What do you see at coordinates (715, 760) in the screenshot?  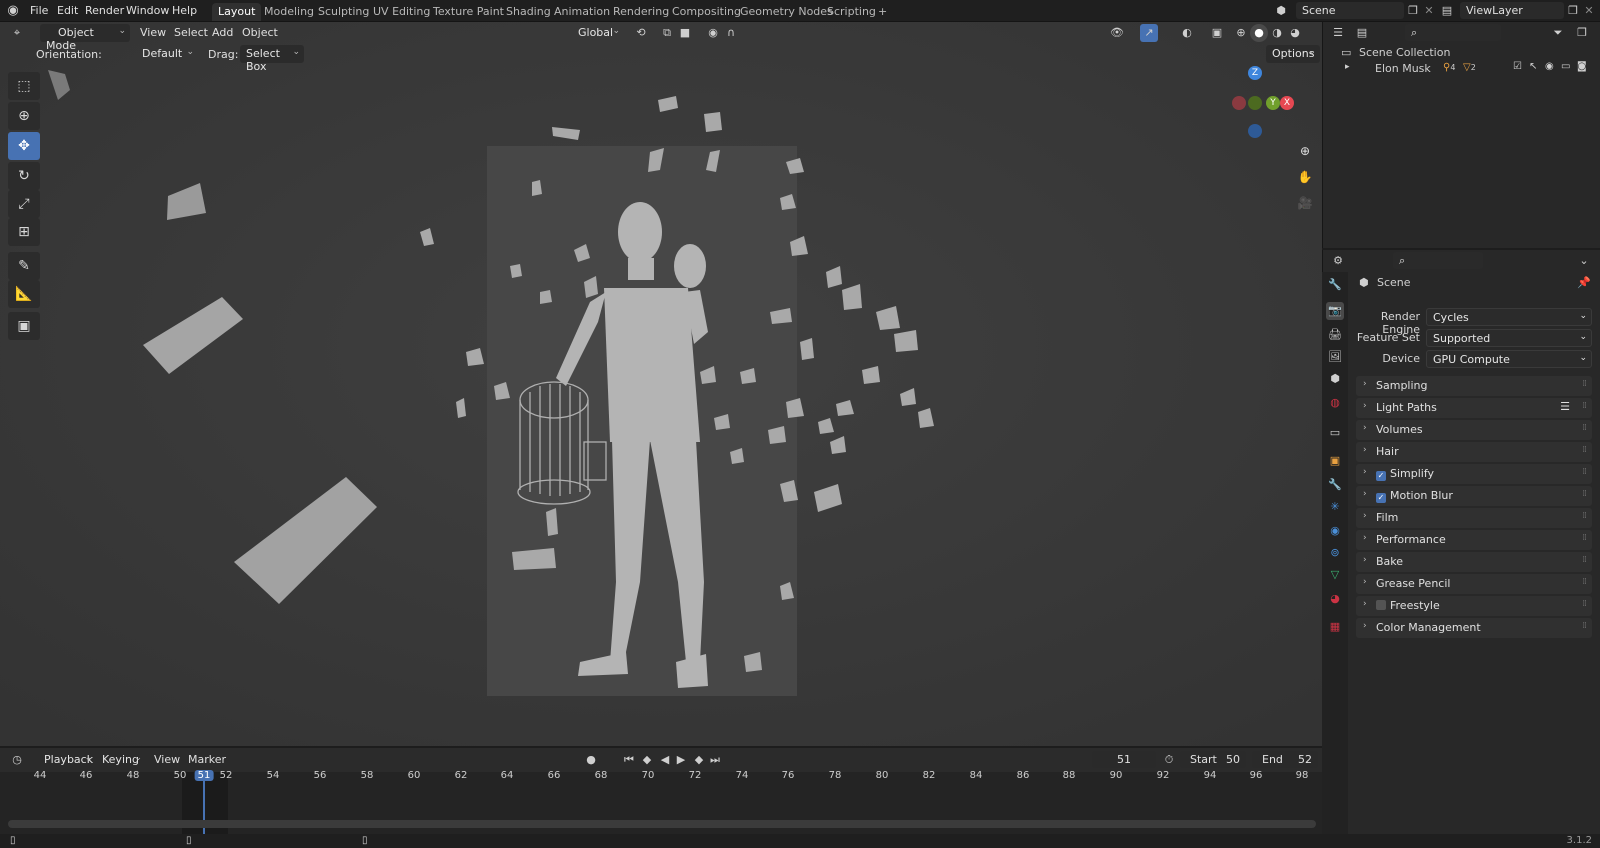 I see `jump-end-icon: ⏭` at bounding box center [715, 760].